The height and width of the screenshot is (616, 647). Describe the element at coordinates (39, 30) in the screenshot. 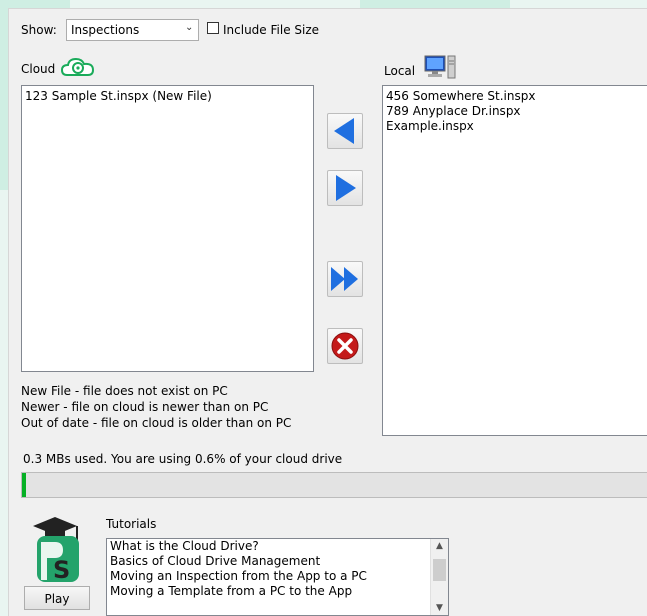

I see `show-label: Show:` at that location.